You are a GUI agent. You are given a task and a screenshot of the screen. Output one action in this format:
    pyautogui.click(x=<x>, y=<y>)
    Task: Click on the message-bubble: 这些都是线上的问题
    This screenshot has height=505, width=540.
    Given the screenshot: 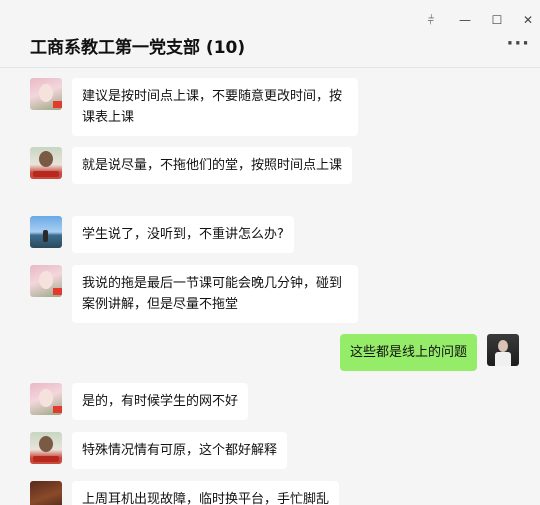 What is the action you would take?
    pyautogui.click(x=408, y=352)
    